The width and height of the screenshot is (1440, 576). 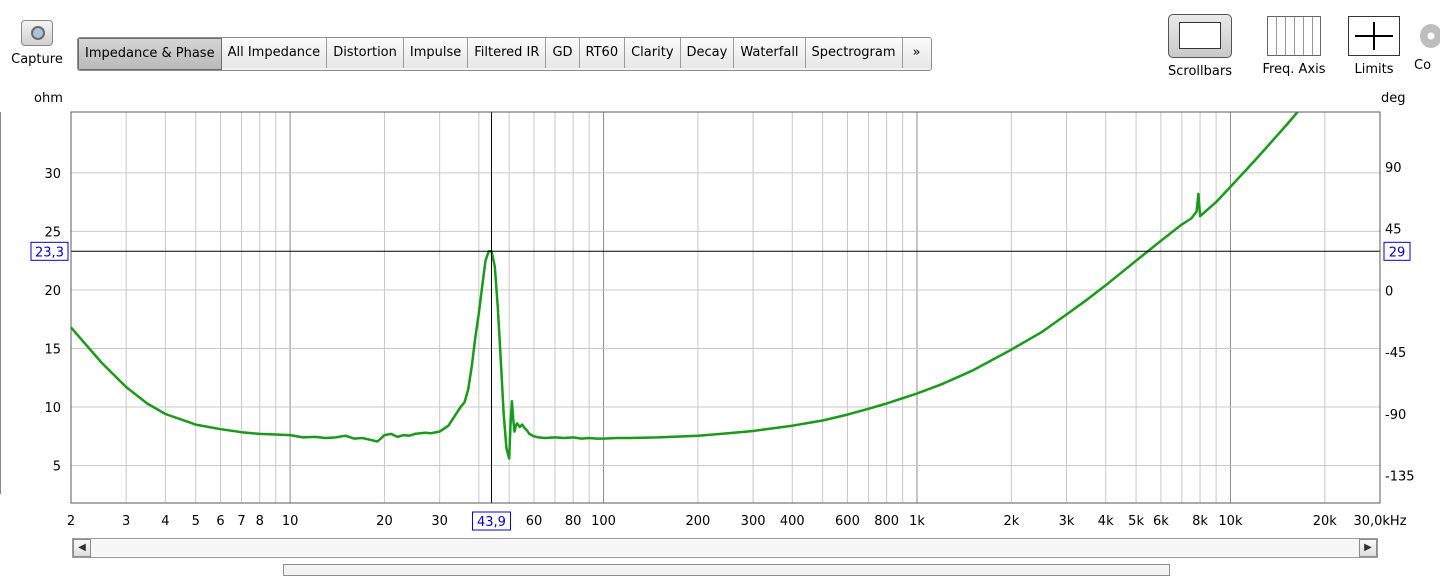 I want to click on x-tick-label: 7, so click(x=241, y=521).